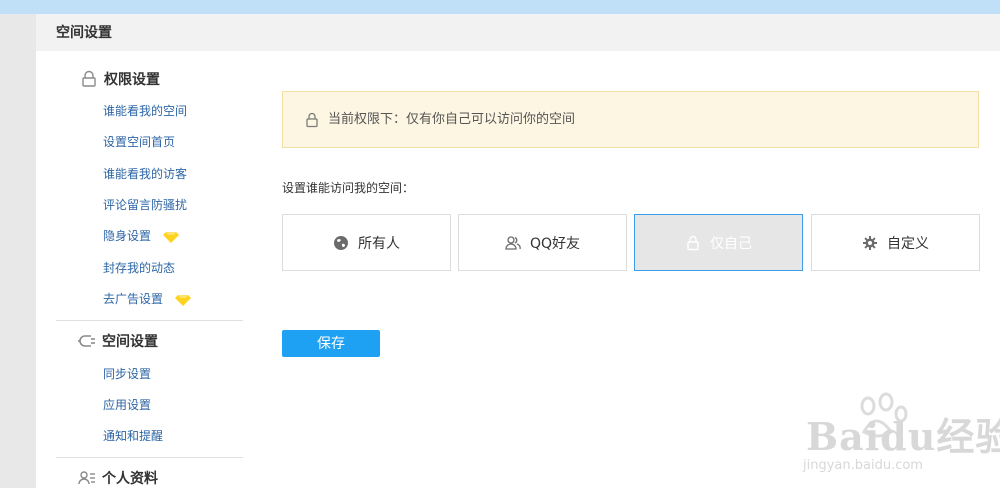 This screenshot has height=488, width=1000. I want to click on sidebar-section-profile: 个人资料, so click(163, 478).